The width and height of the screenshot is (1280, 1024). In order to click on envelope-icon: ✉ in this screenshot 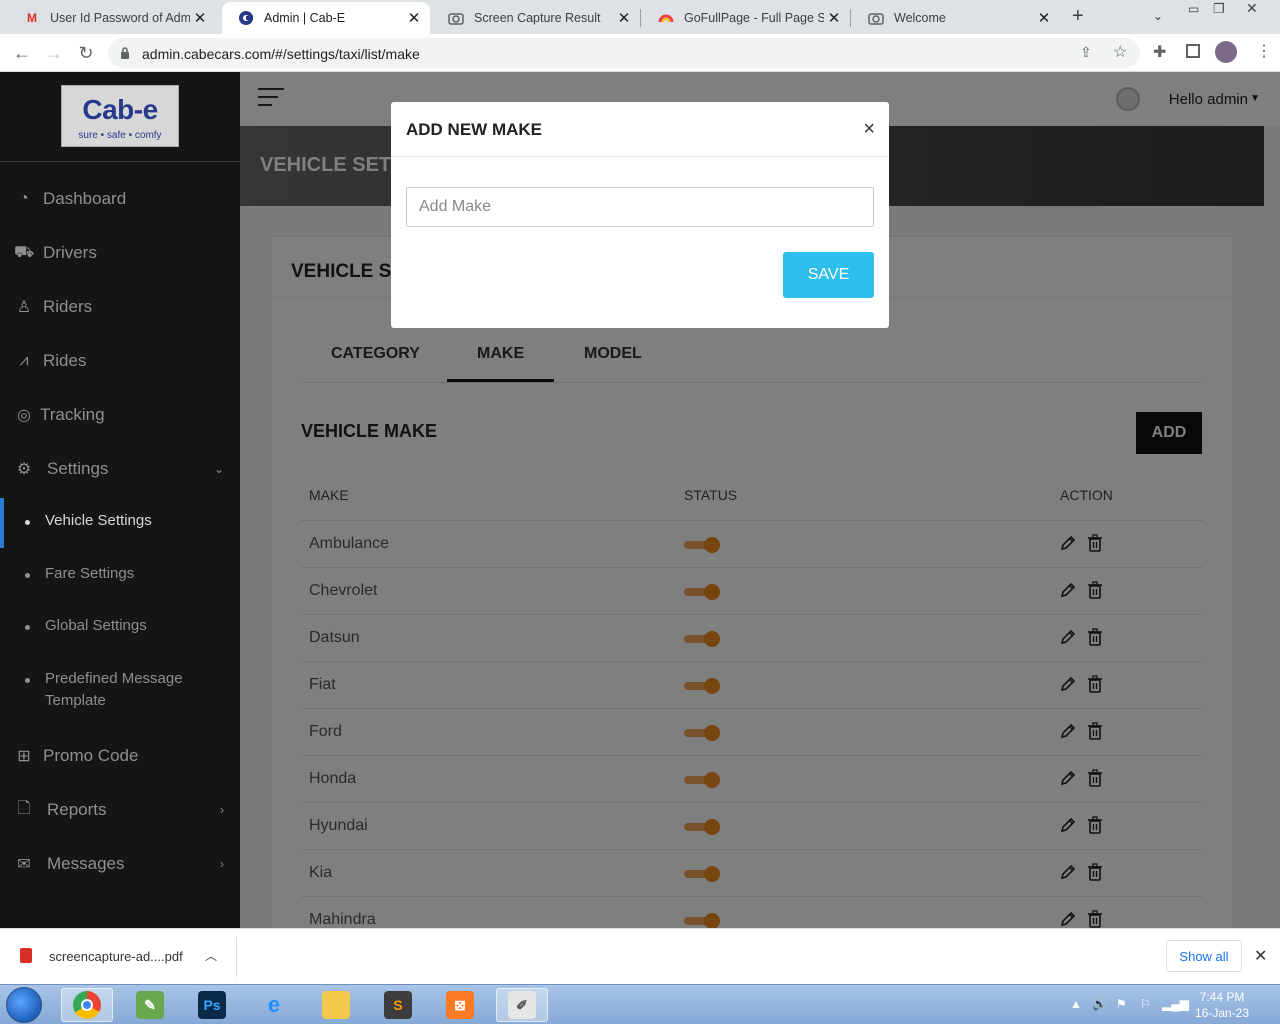, I will do `click(24, 864)`.